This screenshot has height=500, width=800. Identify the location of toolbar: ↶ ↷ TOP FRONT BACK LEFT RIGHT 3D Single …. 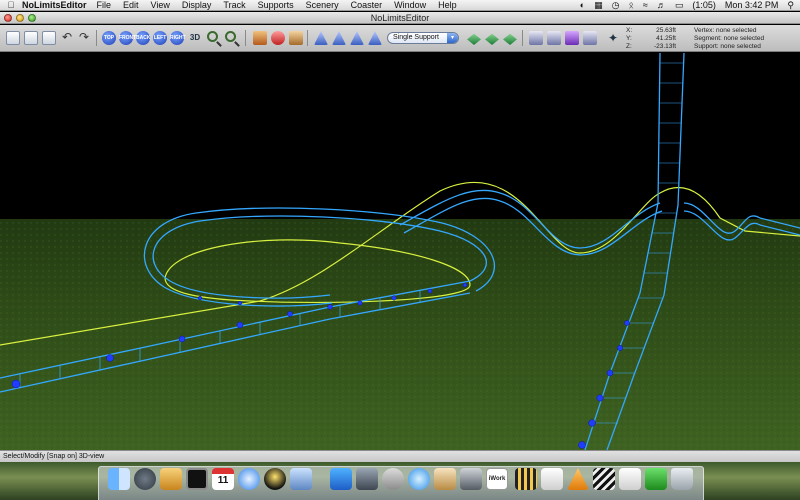
(400, 38).